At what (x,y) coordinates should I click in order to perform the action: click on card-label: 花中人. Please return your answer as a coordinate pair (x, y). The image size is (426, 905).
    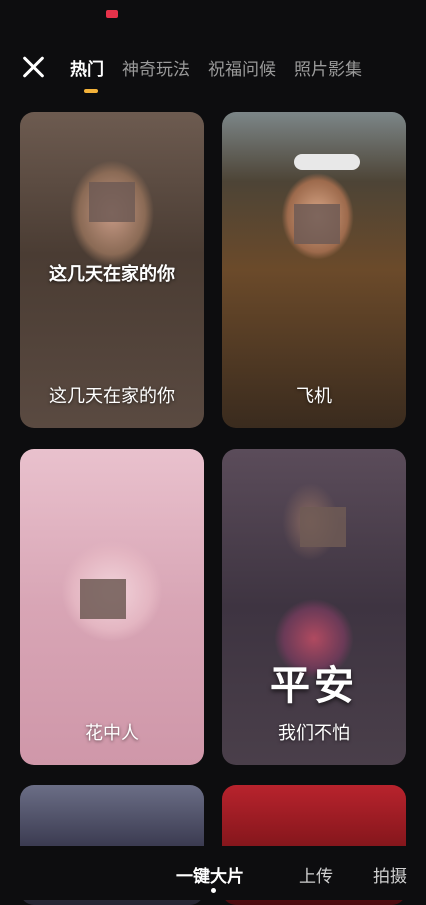
    Looking at the image, I should click on (112, 733).